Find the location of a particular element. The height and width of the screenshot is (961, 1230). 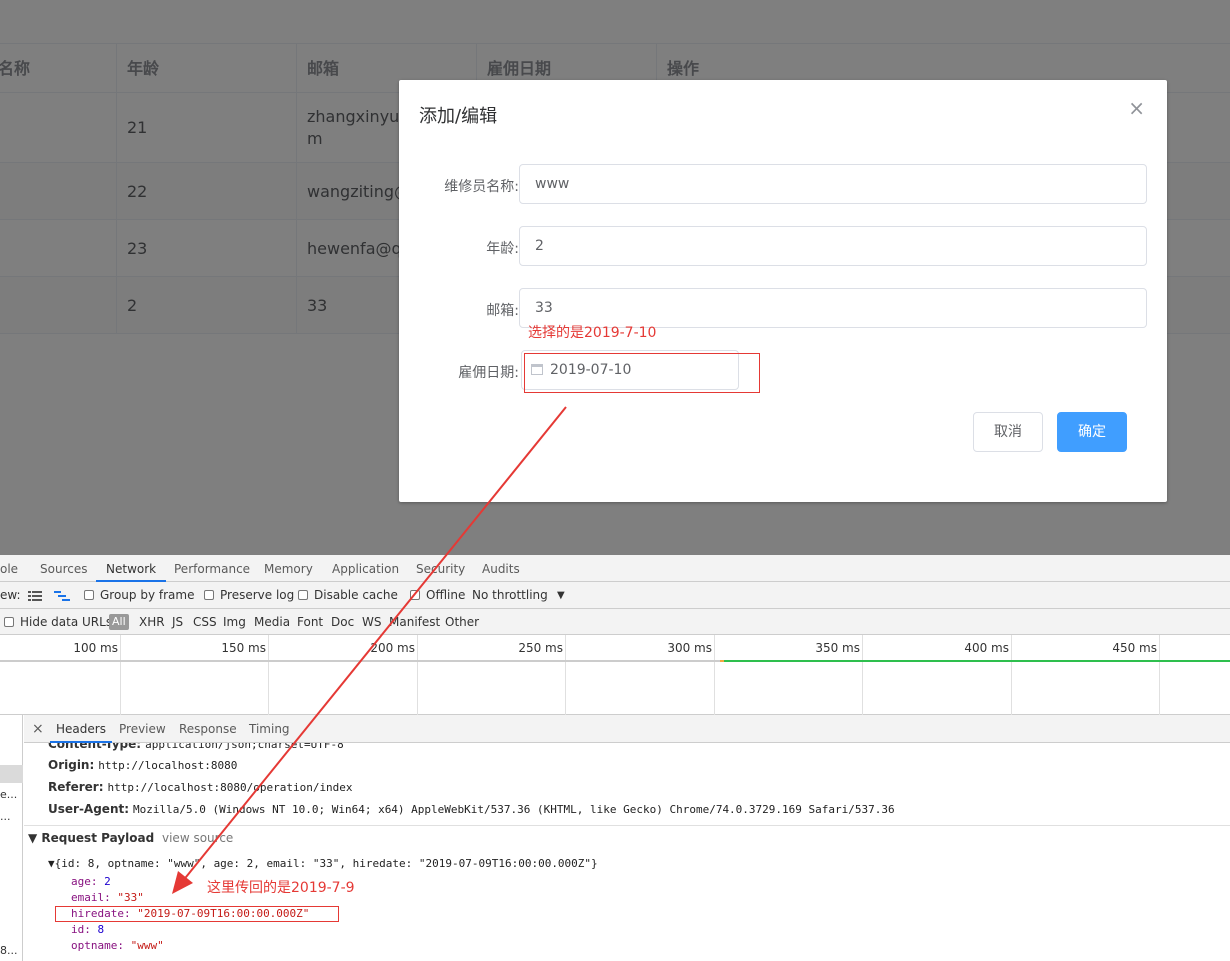

detail-tabbar: × Headers Preview Response Timing is located at coordinates (627, 729).